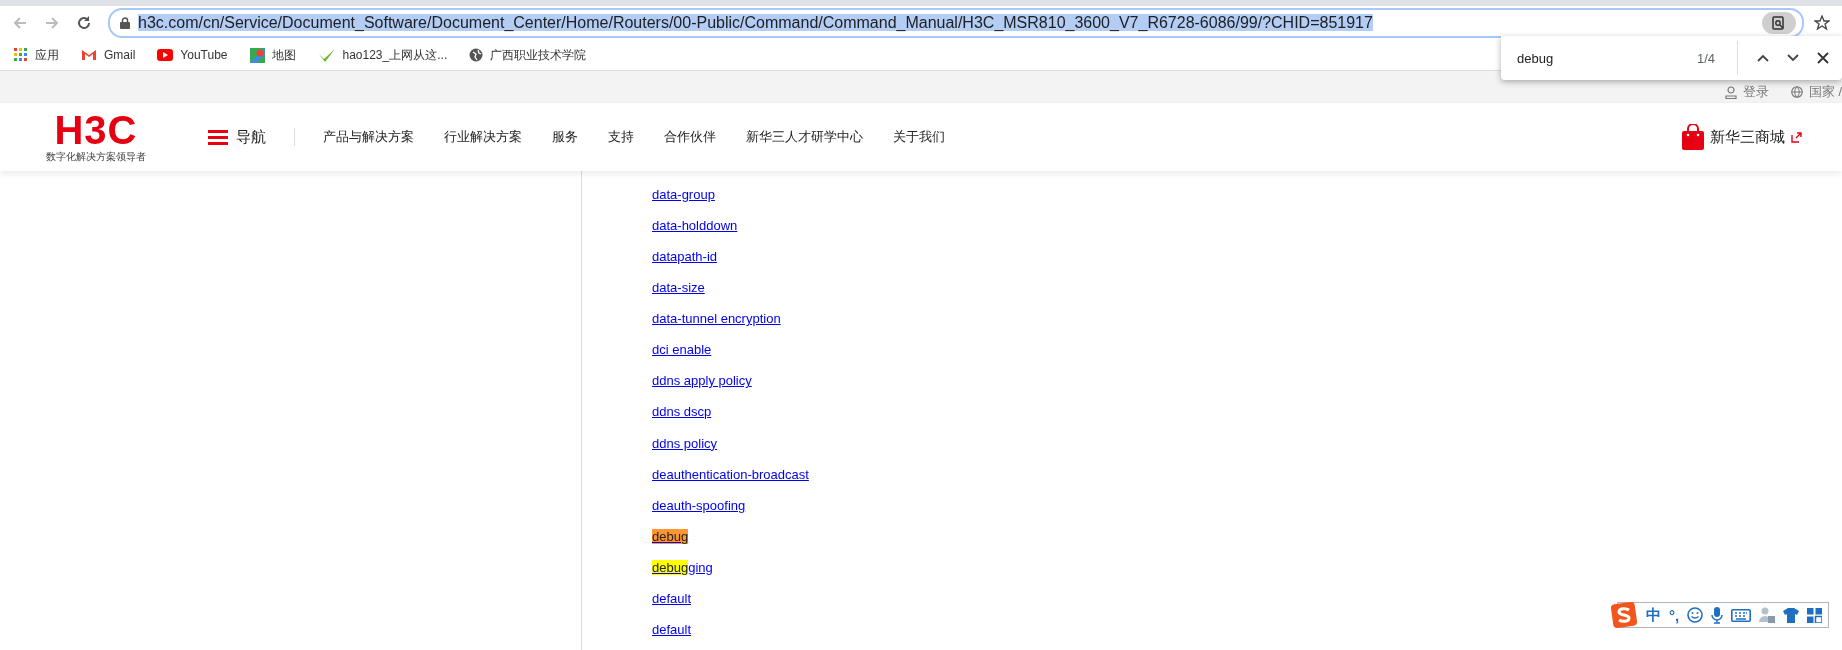 The image size is (1842, 650). Describe the element at coordinates (96, 130) in the screenshot. I see `logo-text: H3C` at that location.